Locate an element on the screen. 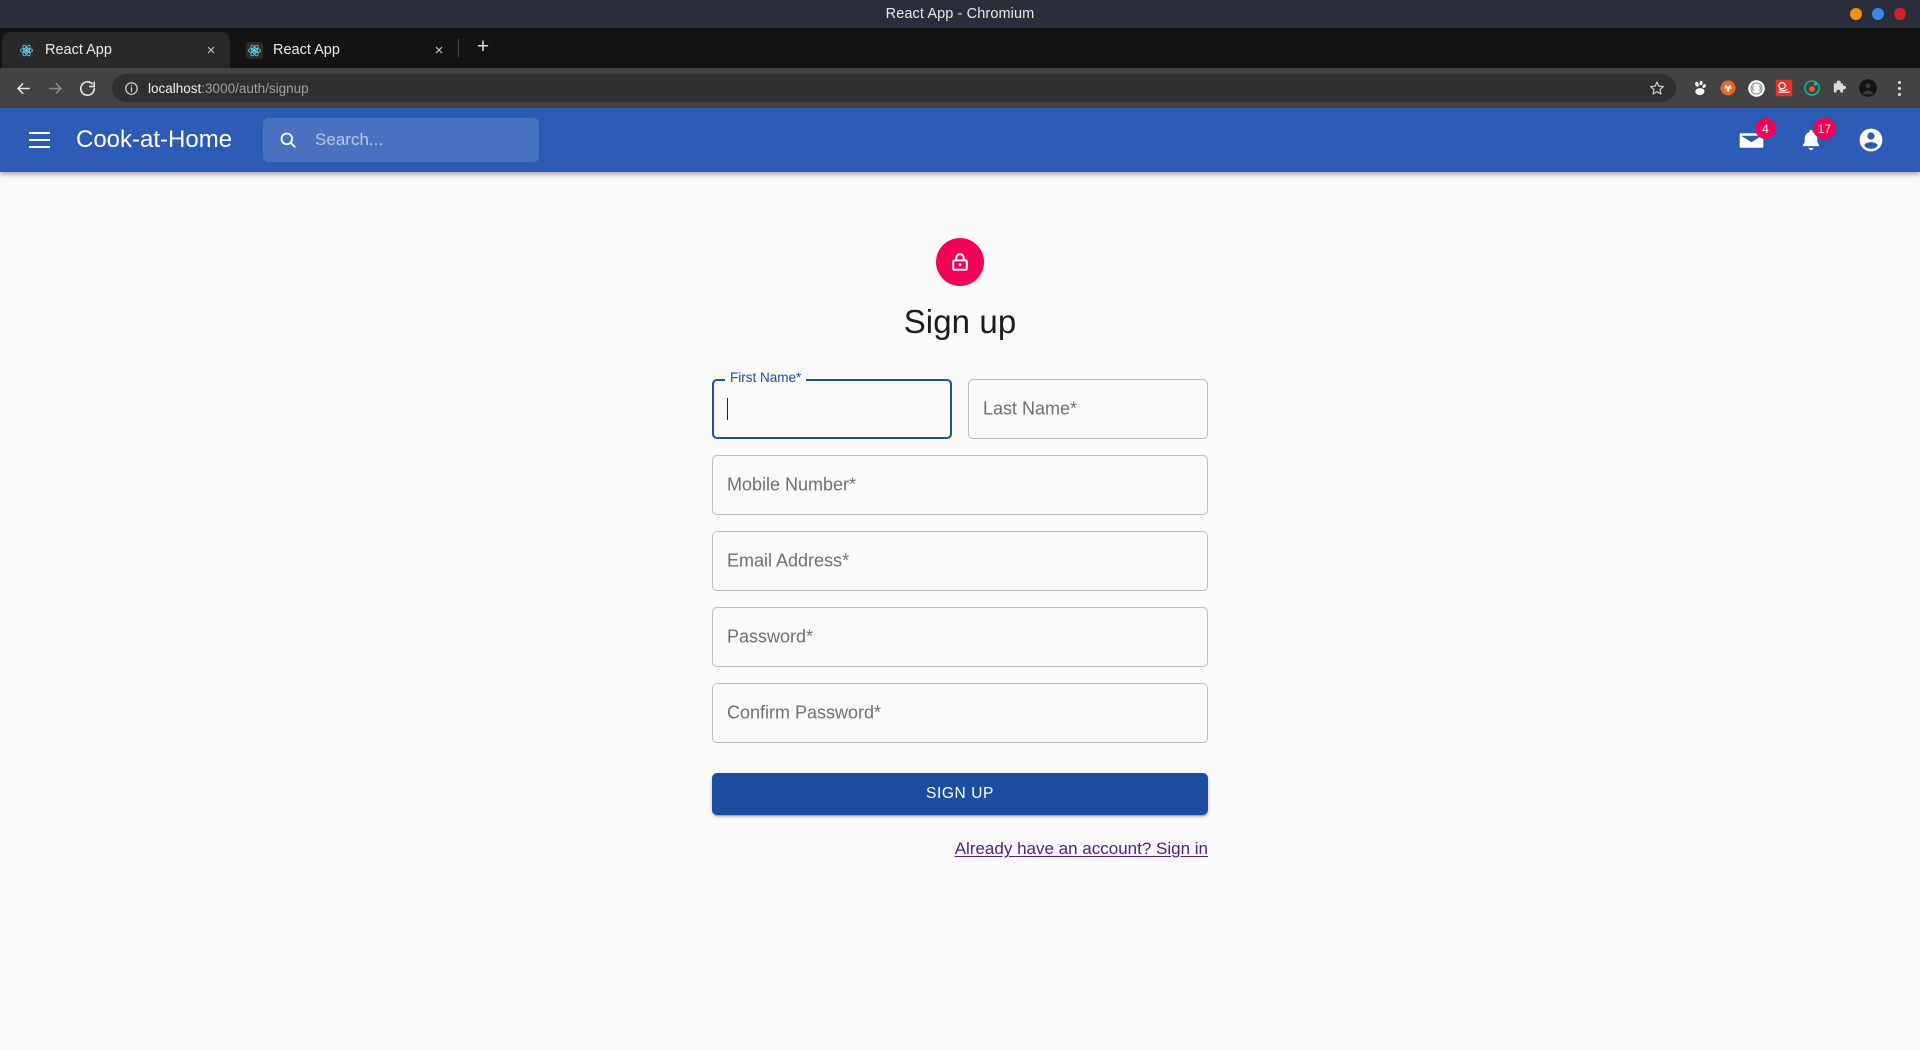 The width and height of the screenshot is (1920, 1050). notifications-bell-icon: 17 is located at coordinates (1814, 138).